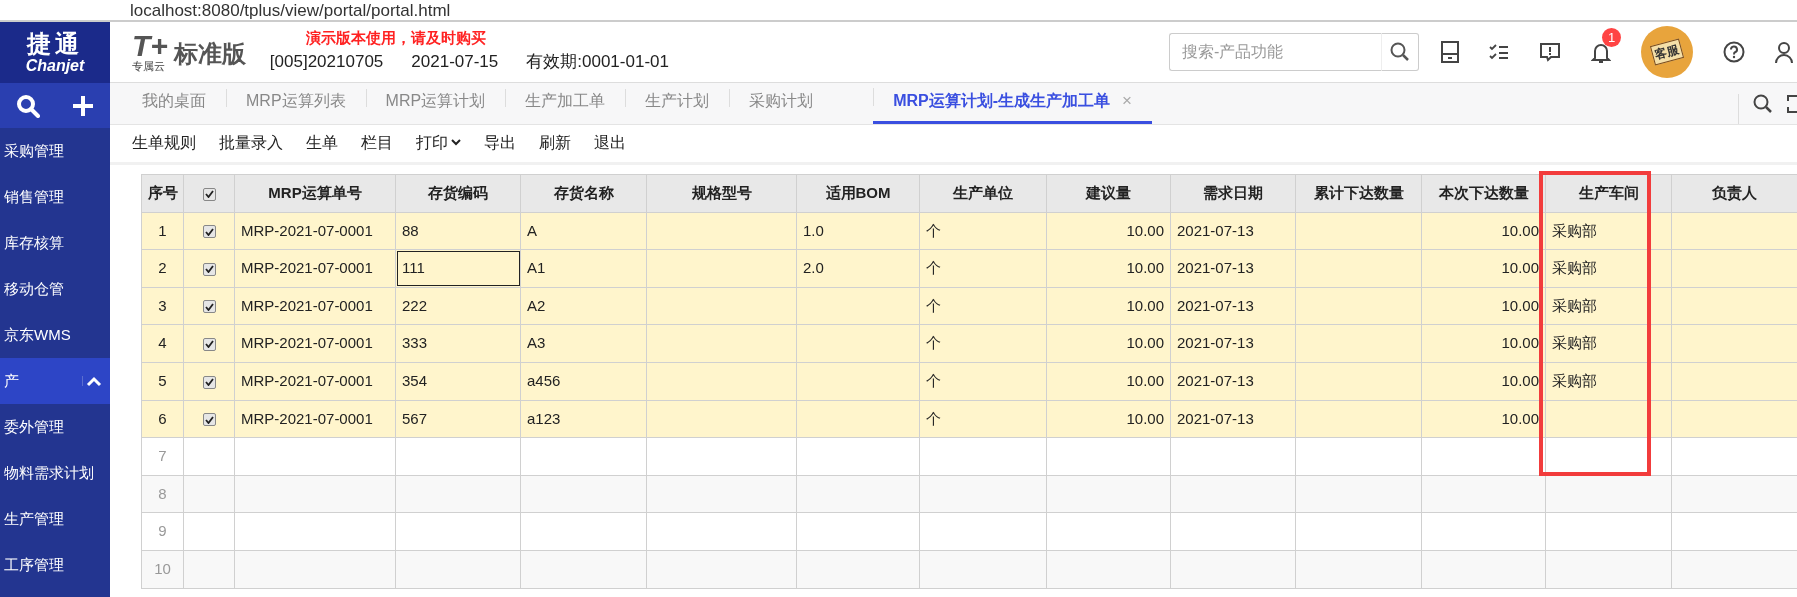 This screenshot has width=1797, height=597. Describe the element at coordinates (438, 142) in the screenshot. I see `toolbar-button: 打印` at that location.